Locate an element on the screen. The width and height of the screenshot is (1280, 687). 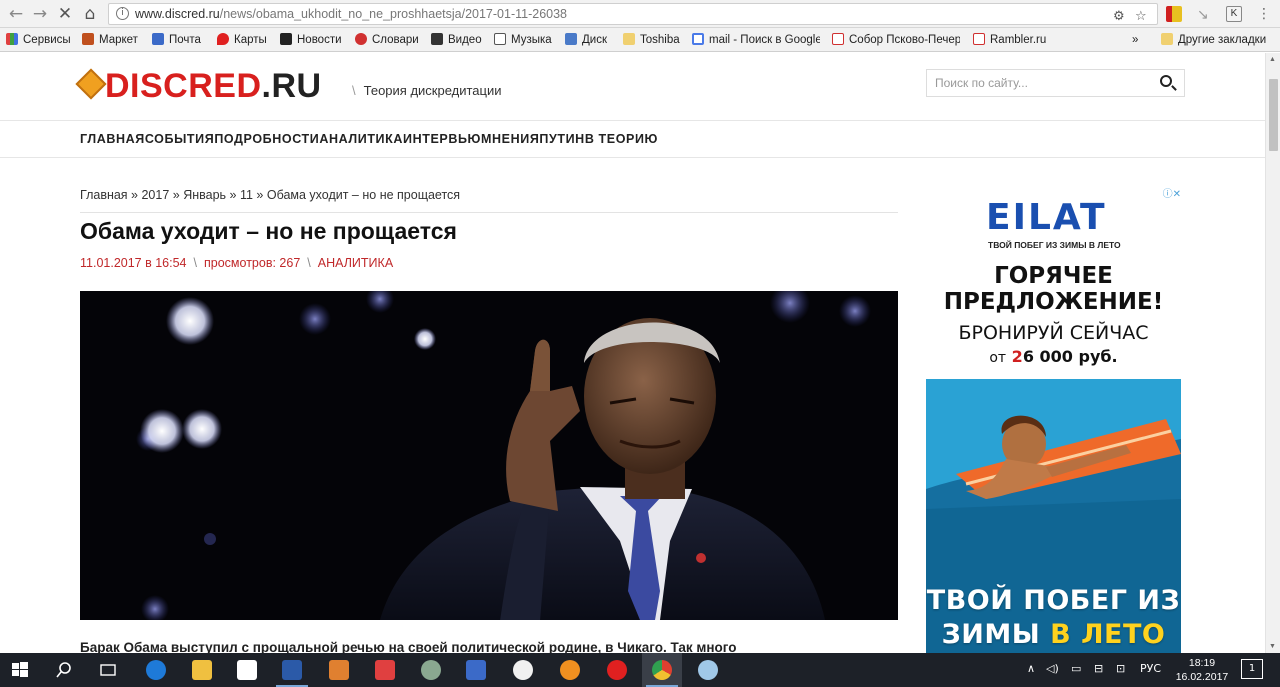
bookmark-star-icon: ☆ is located at coordinates (1141, 17).